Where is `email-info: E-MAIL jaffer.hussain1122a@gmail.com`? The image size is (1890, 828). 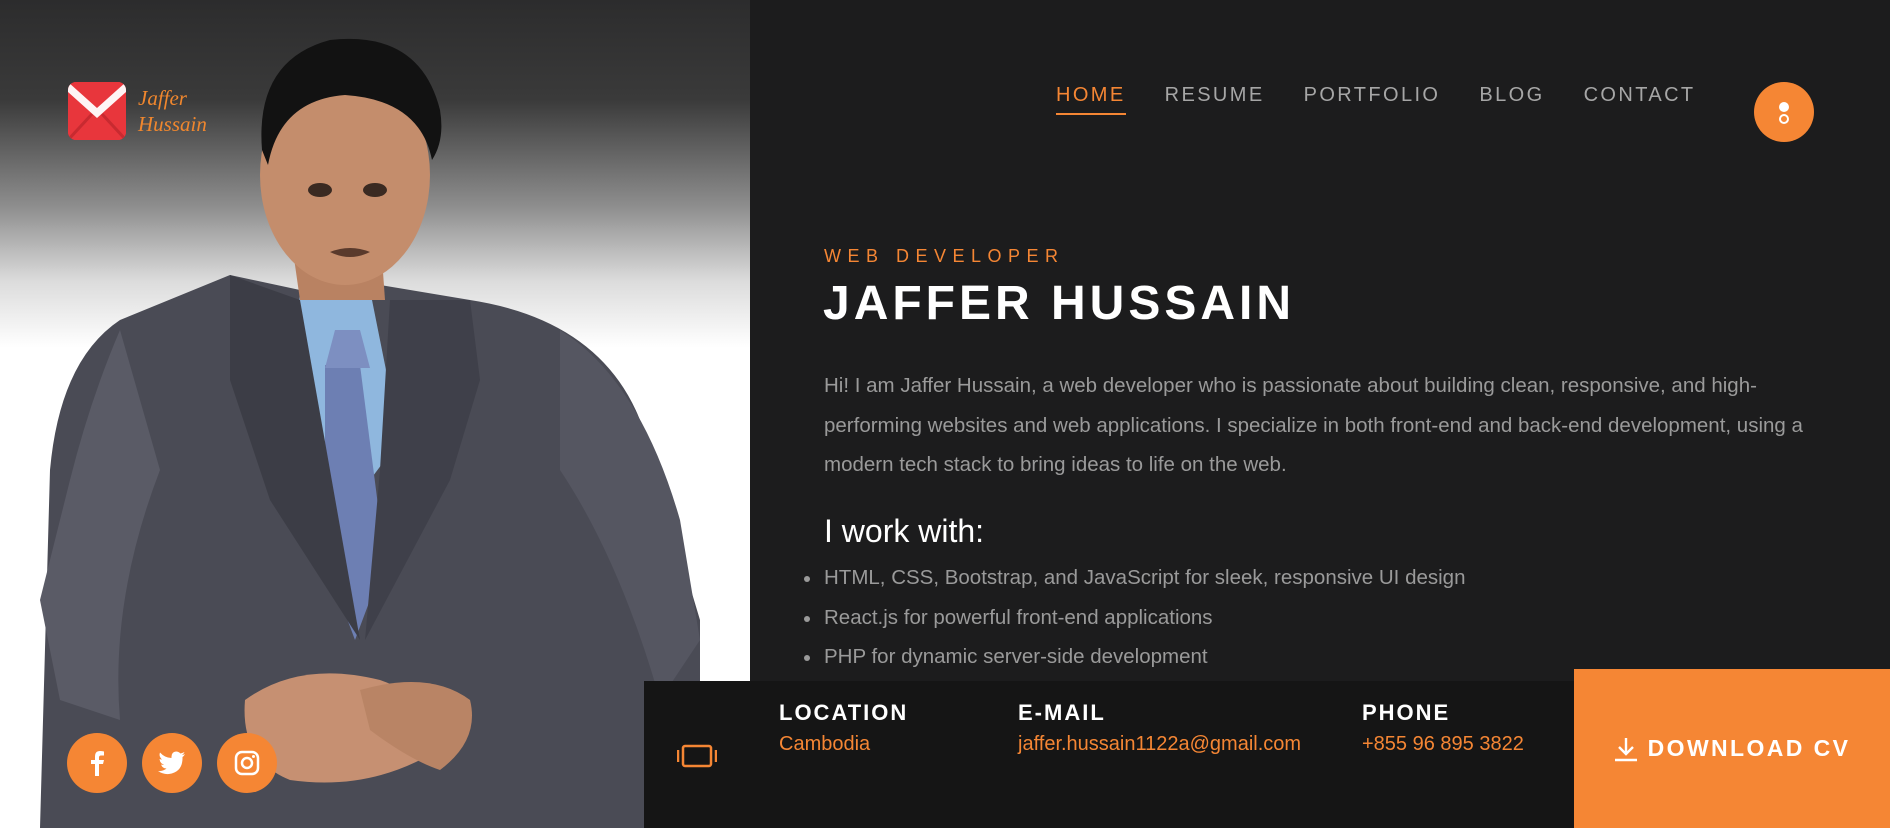
email-info: E-MAIL jaffer.hussain1122a@gmail.com is located at coordinates (1159, 728).